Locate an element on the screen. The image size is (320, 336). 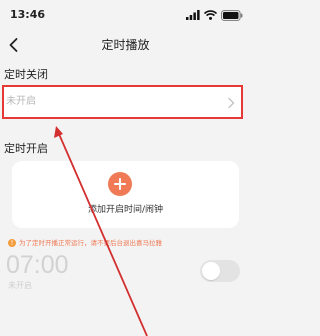
status-time: 13:46 is located at coordinates (28, 14).